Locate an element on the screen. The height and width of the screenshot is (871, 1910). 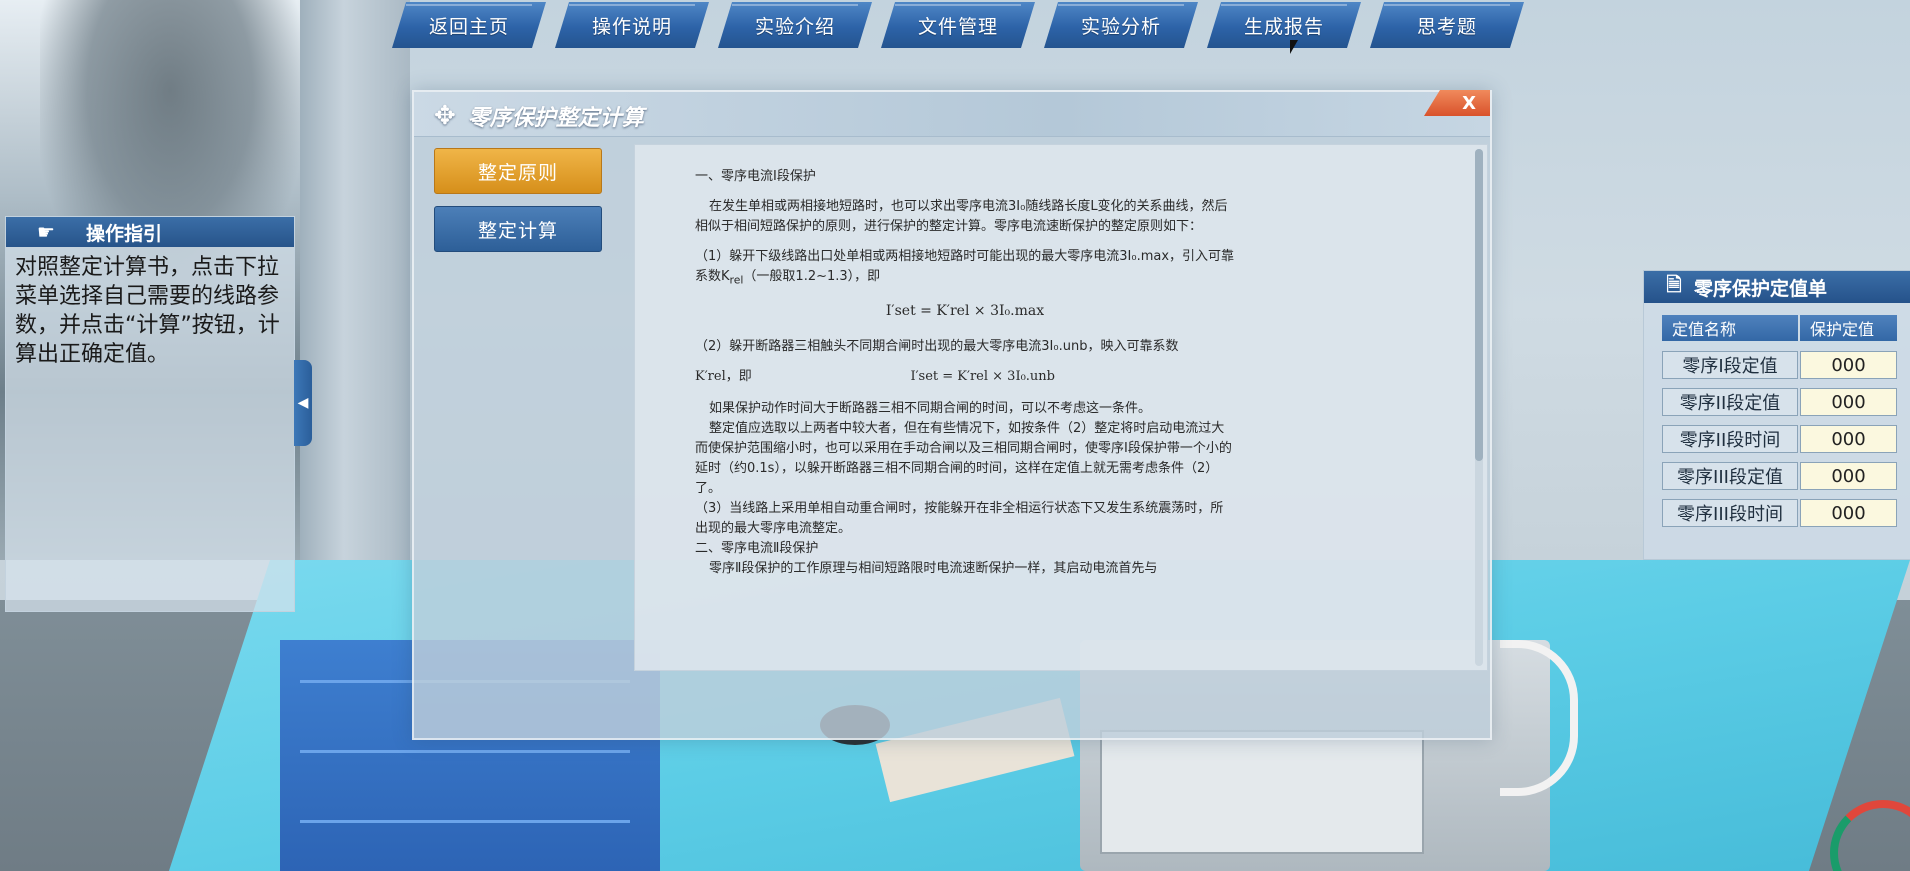
doc-formula-row: K′rel，即 I′set = K′rel × 3I₀.unb is located at coordinates (965, 377).